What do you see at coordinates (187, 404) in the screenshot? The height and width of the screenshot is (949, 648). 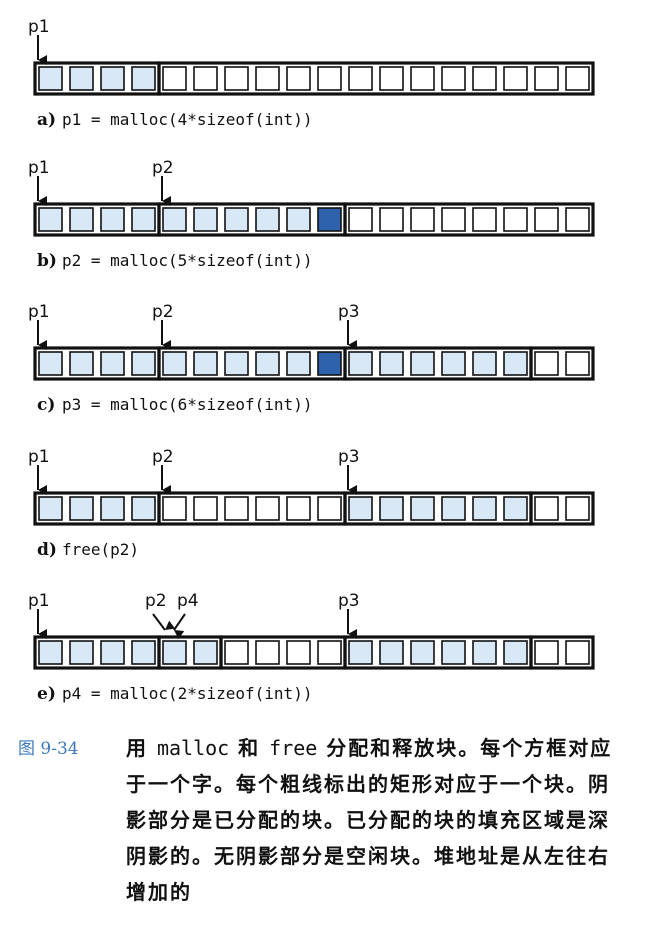 I see `panel-code: p3 = malloc(6*sizeof(int))` at bounding box center [187, 404].